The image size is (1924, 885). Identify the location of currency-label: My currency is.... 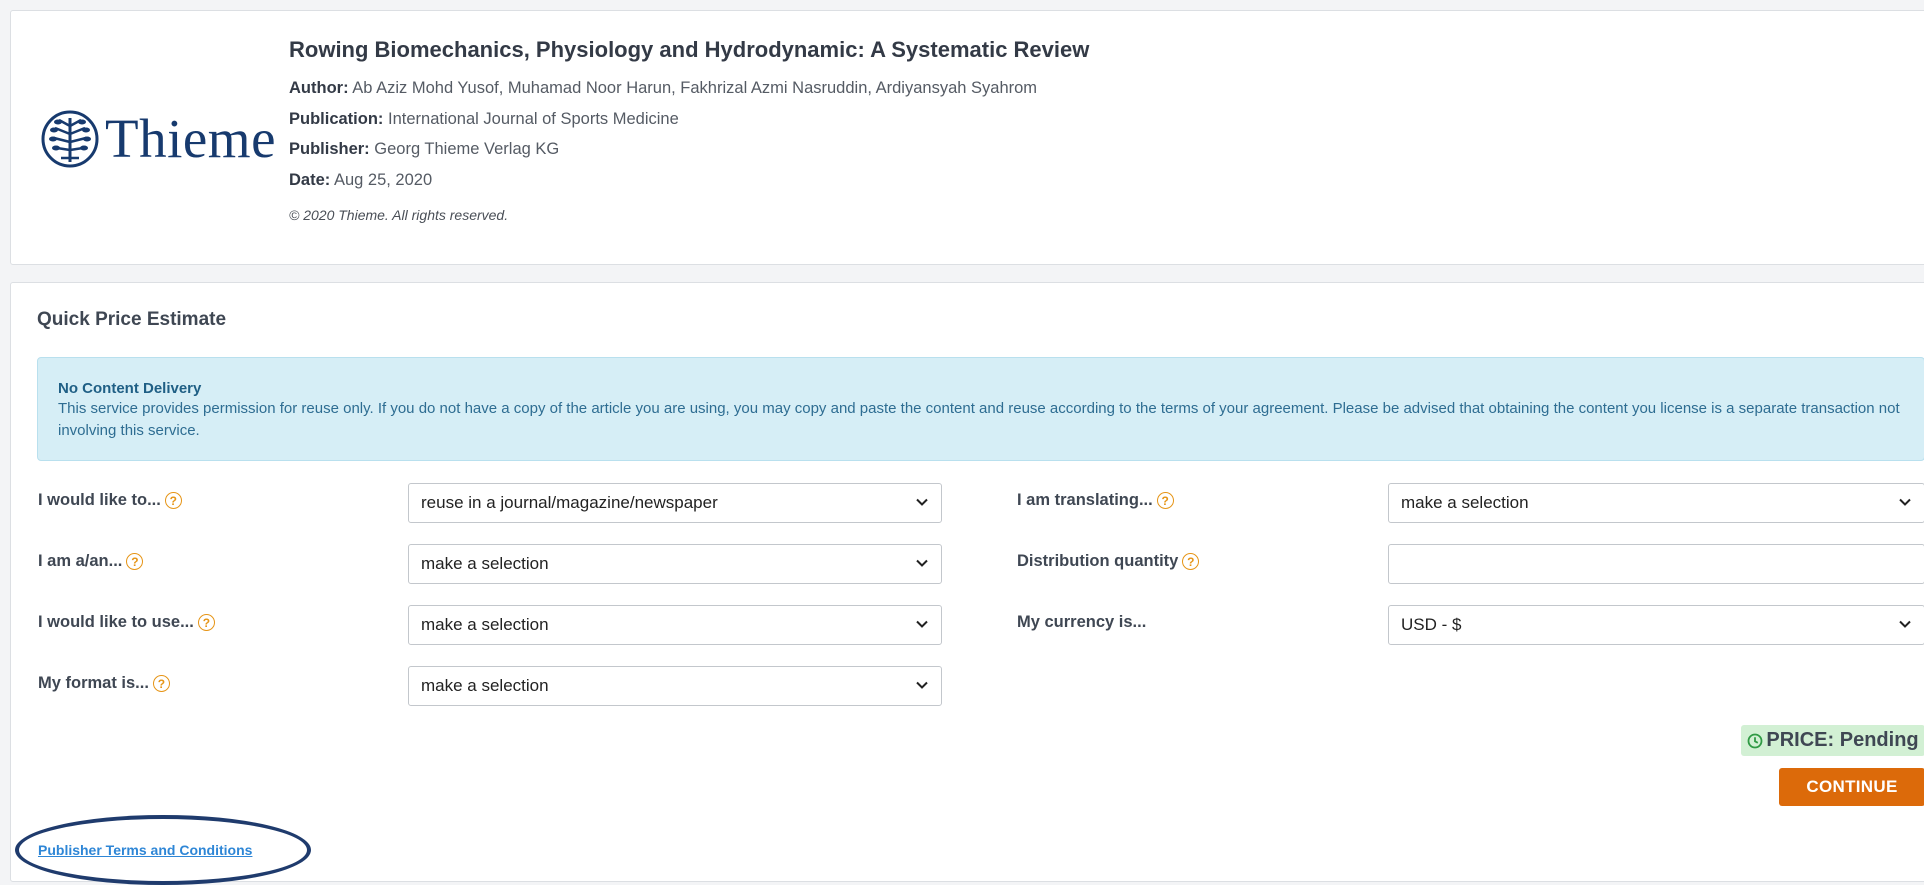
(1082, 622).